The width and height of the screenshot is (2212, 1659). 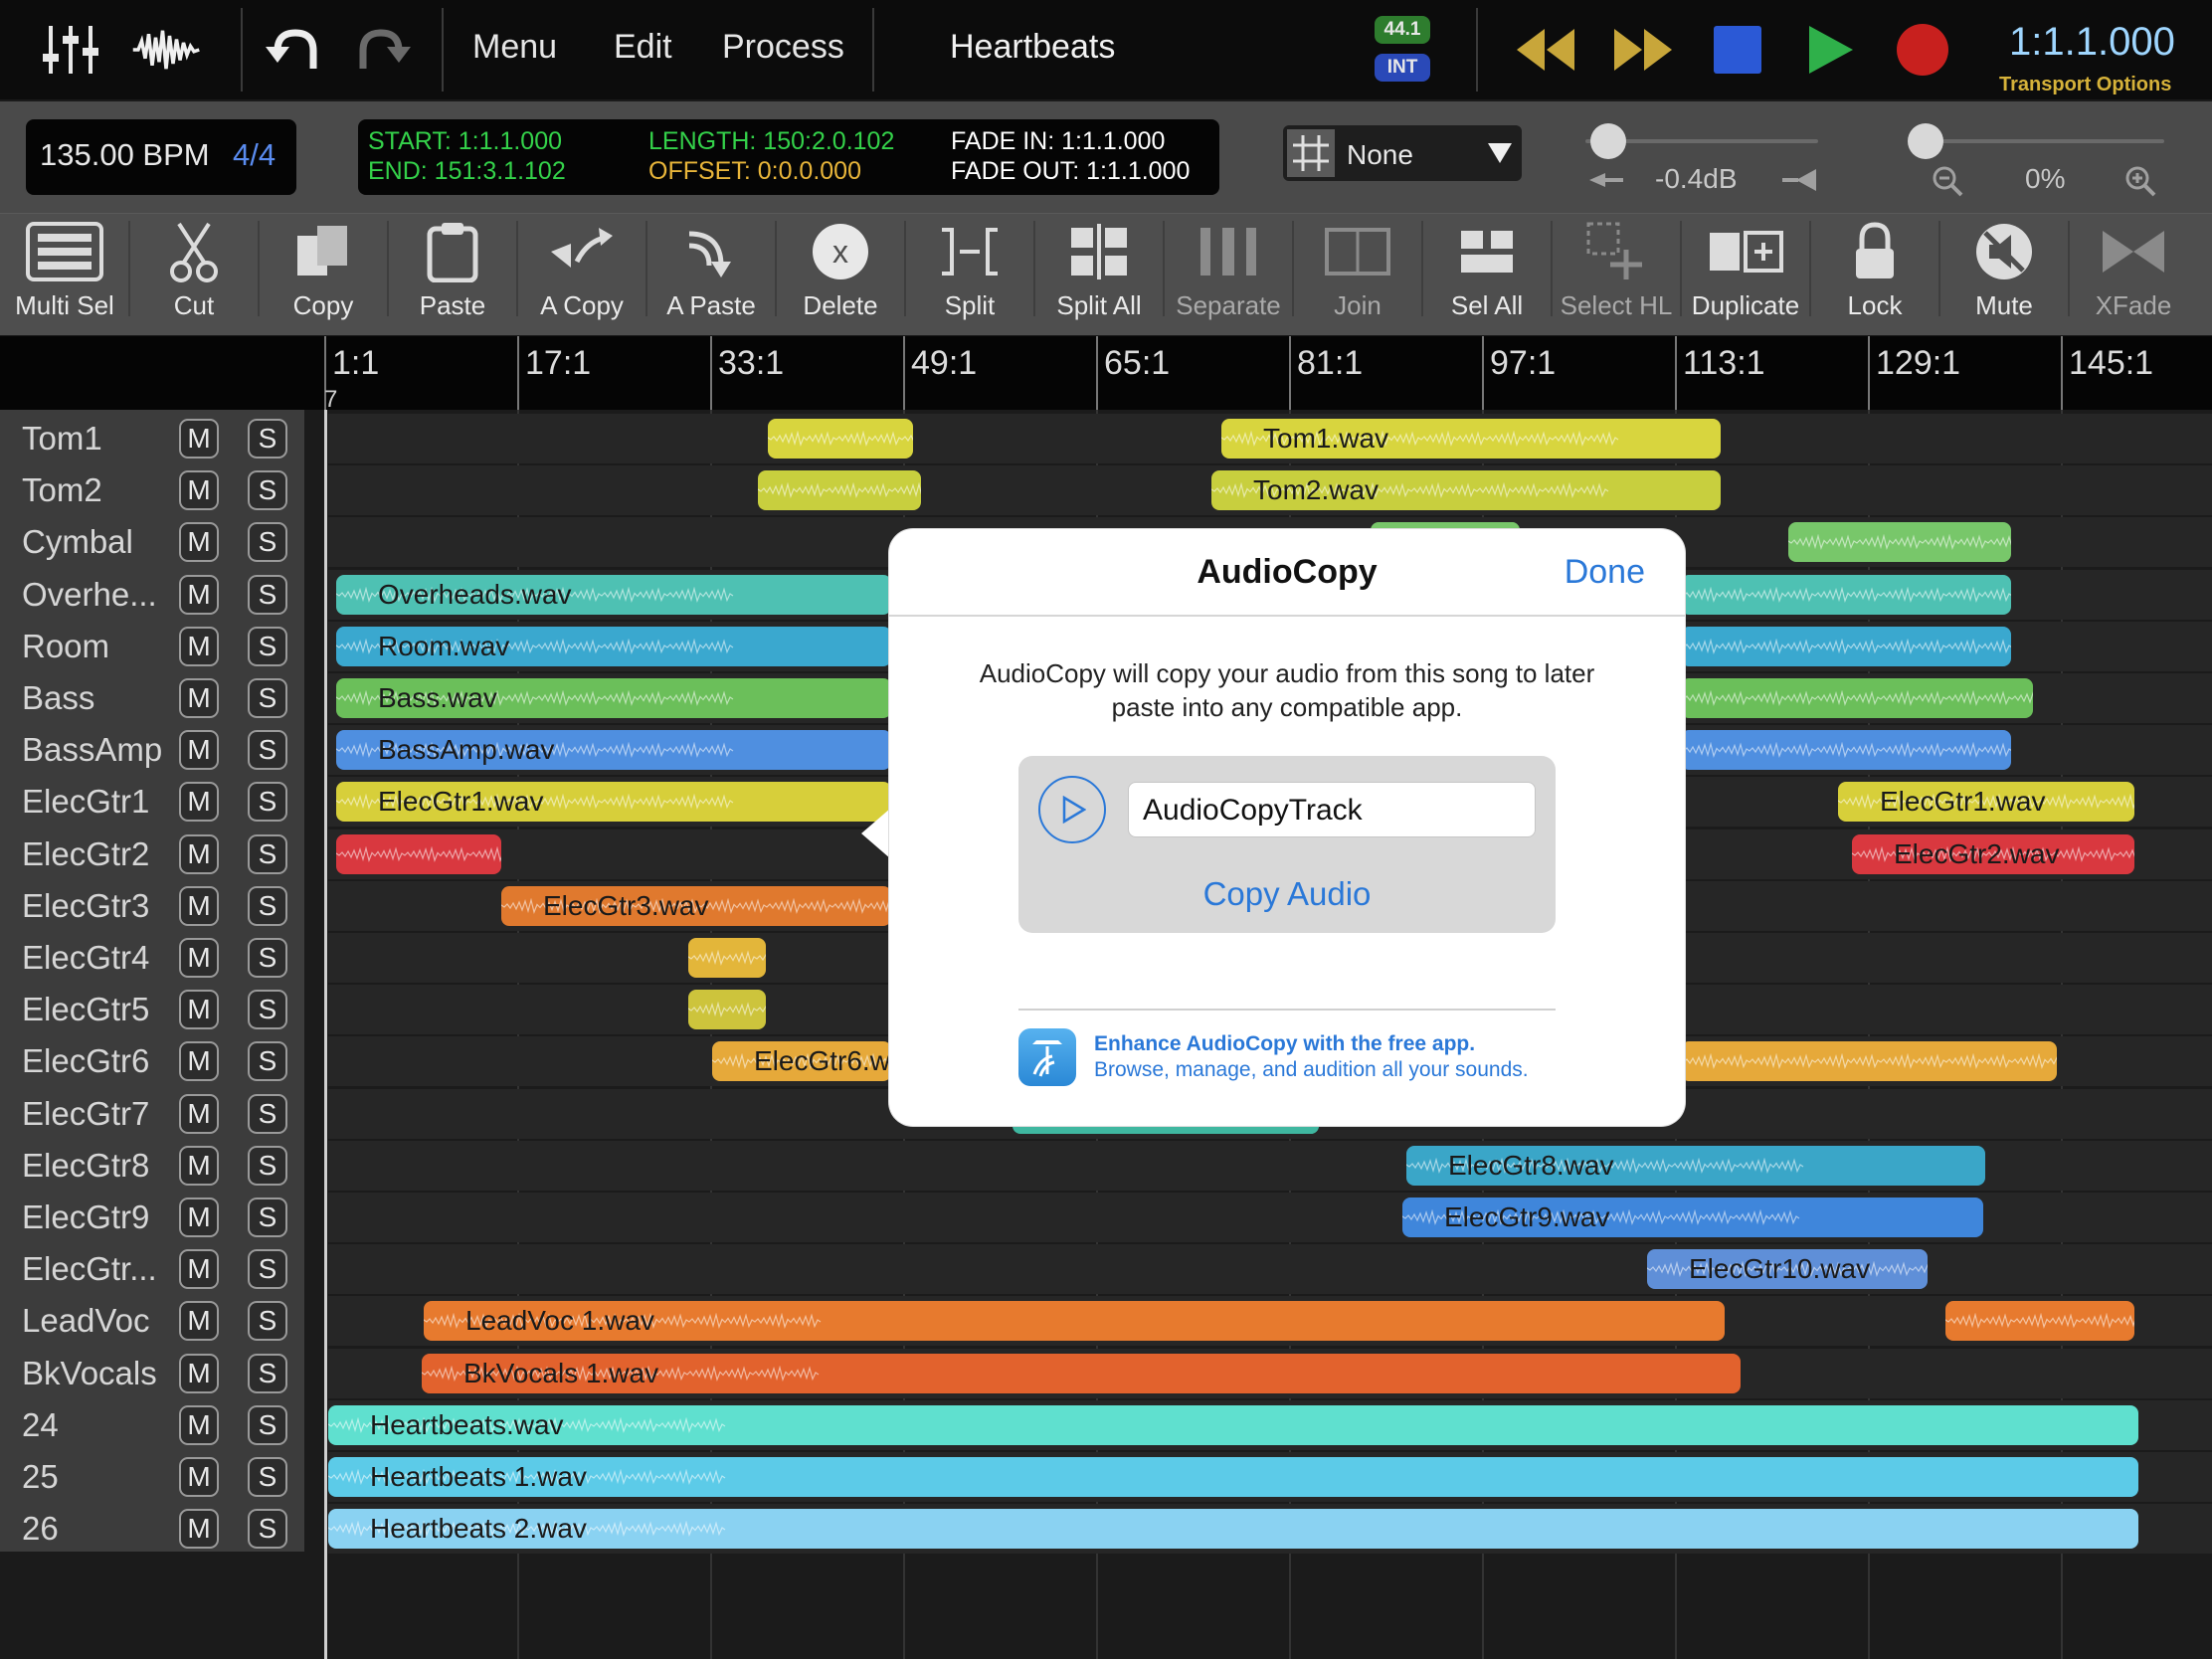 I want to click on tool-lock: Lock, so click(x=1874, y=272).